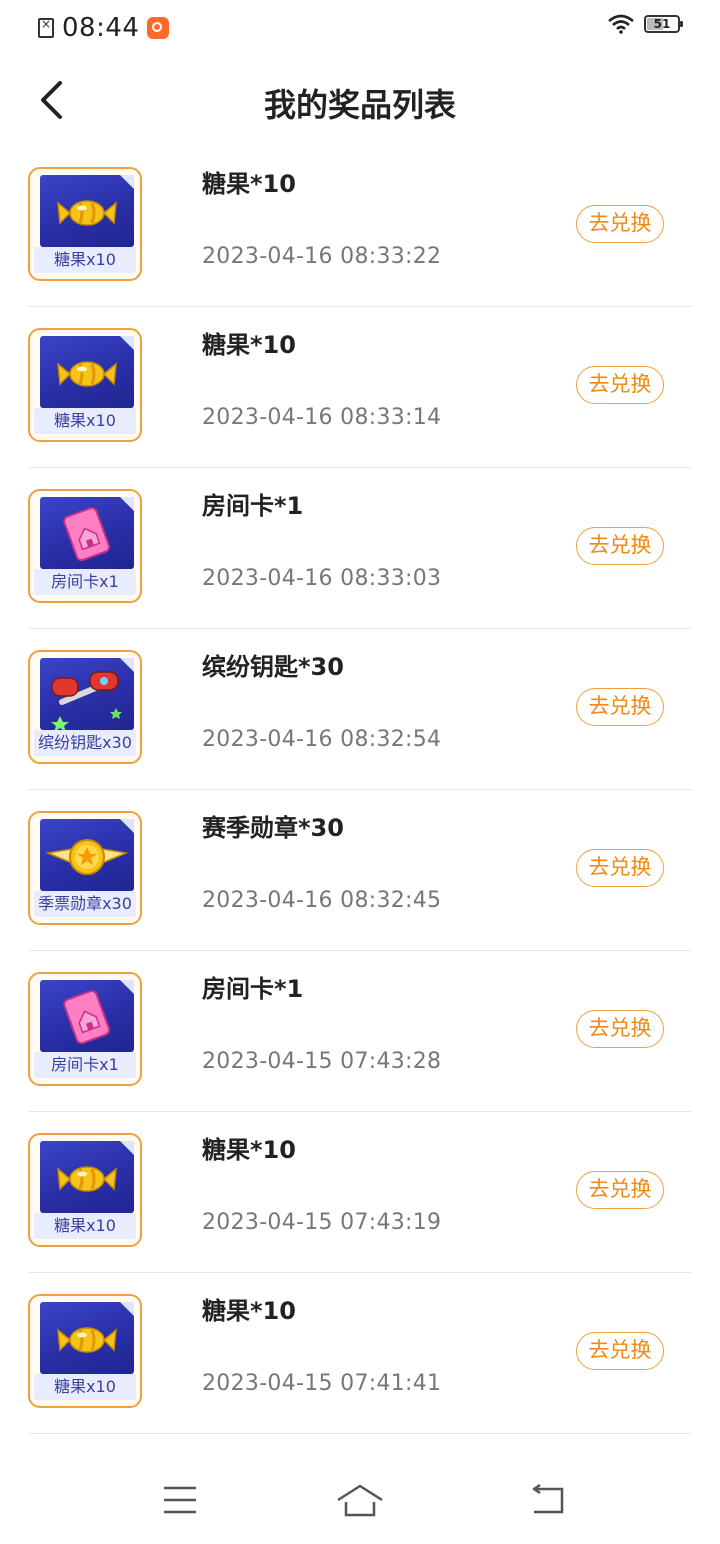  Describe the element at coordinates (158, 28) in the screenshot. I see `app-notification-icon` at that location.